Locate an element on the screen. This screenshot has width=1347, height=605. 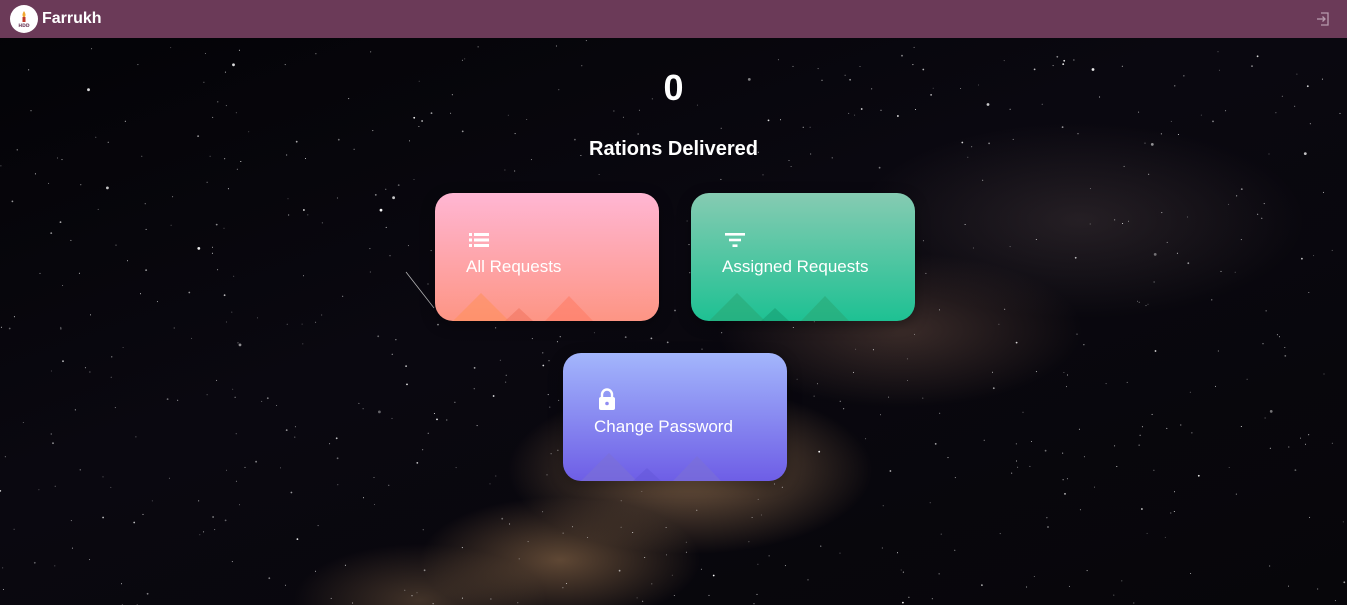
all-requests-card: All Requests is located at coordinates (547, 257).